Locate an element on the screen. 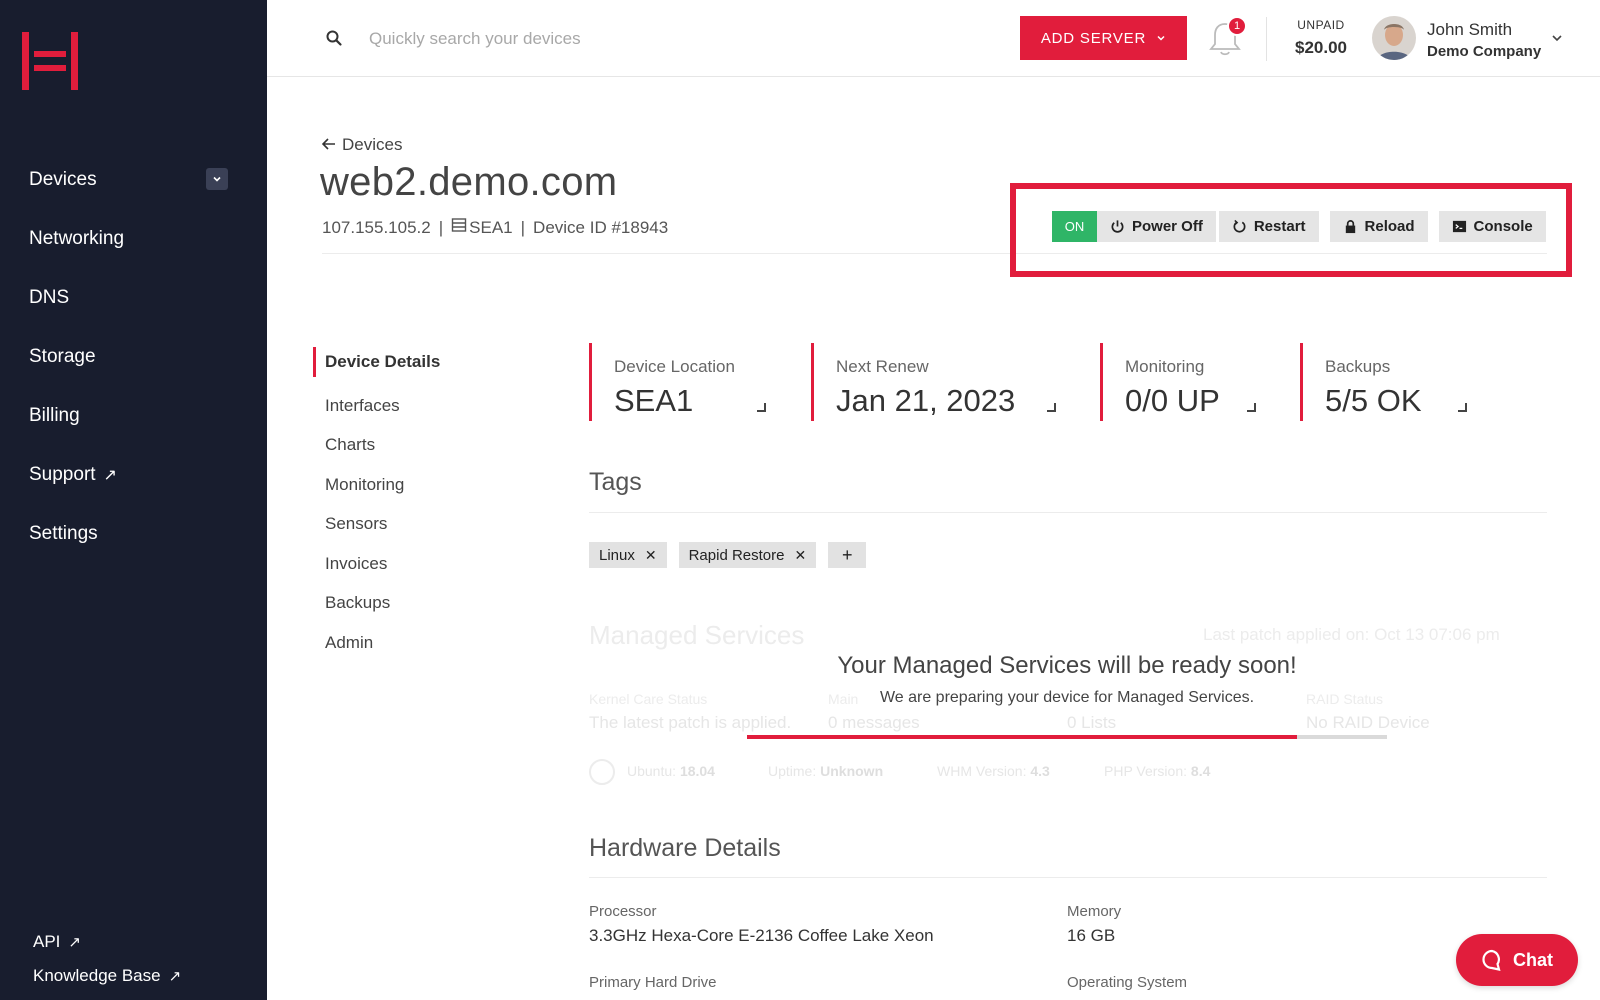  power-off-button: Power Off is located at coordinates (1156, 226).